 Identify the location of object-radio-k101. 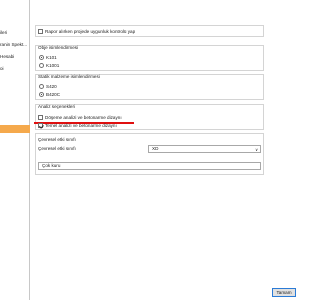
(41, 57).